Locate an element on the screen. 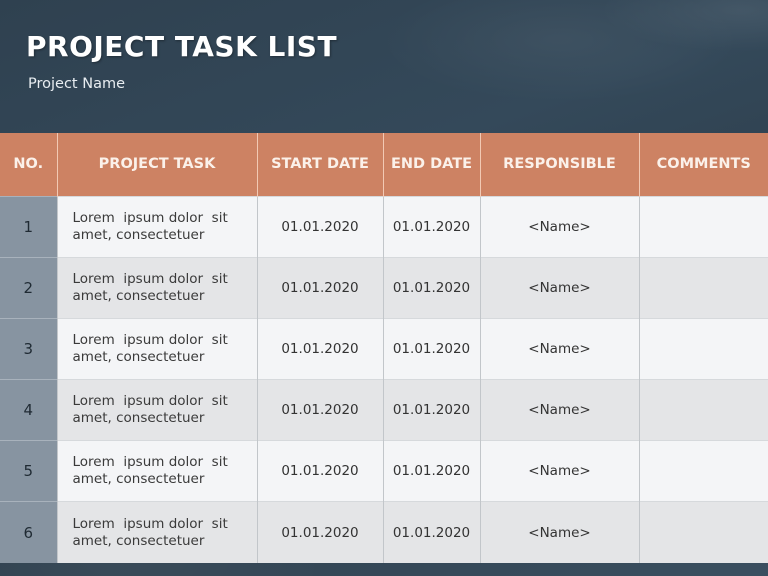  column-header-no: NO. is located at coordinates (28, 164).